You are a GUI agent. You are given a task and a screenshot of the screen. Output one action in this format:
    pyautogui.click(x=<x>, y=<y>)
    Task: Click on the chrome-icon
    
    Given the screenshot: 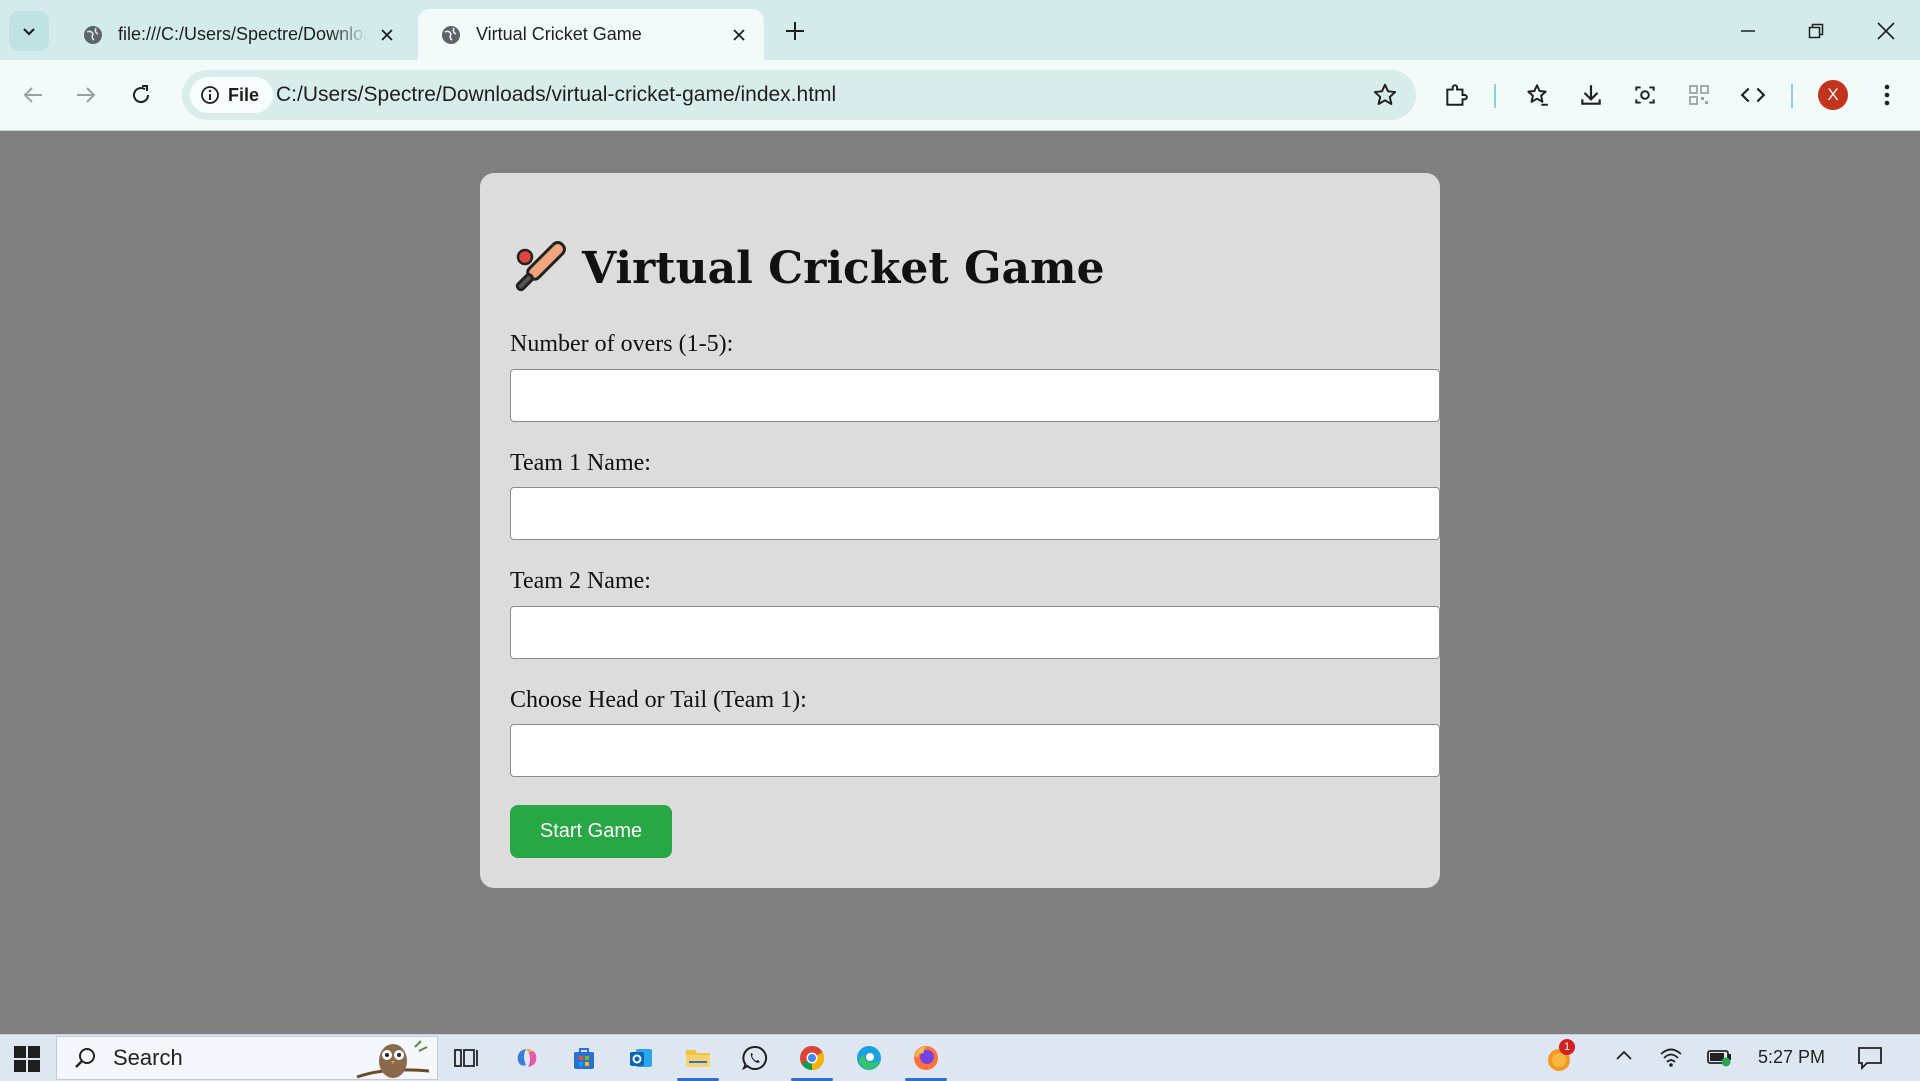 What is the action you would take?
    pyautogui.click(x=812, y=1061)
    